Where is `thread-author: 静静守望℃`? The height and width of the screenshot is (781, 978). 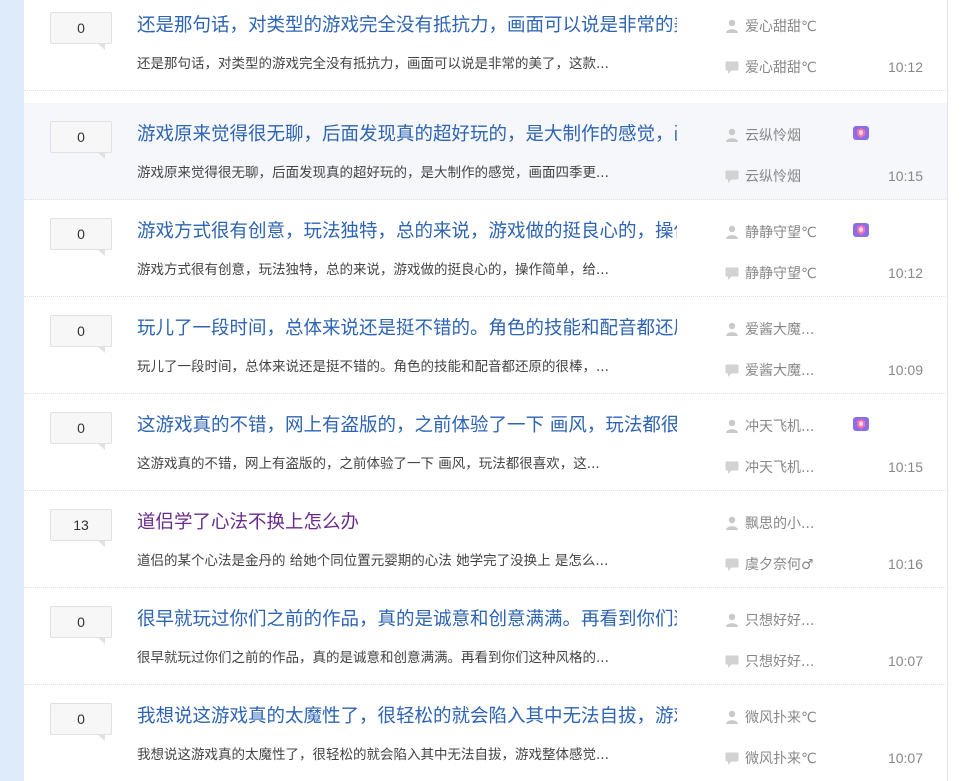
thread-author: 静静守望℃ is located at coordinates (770, 232).